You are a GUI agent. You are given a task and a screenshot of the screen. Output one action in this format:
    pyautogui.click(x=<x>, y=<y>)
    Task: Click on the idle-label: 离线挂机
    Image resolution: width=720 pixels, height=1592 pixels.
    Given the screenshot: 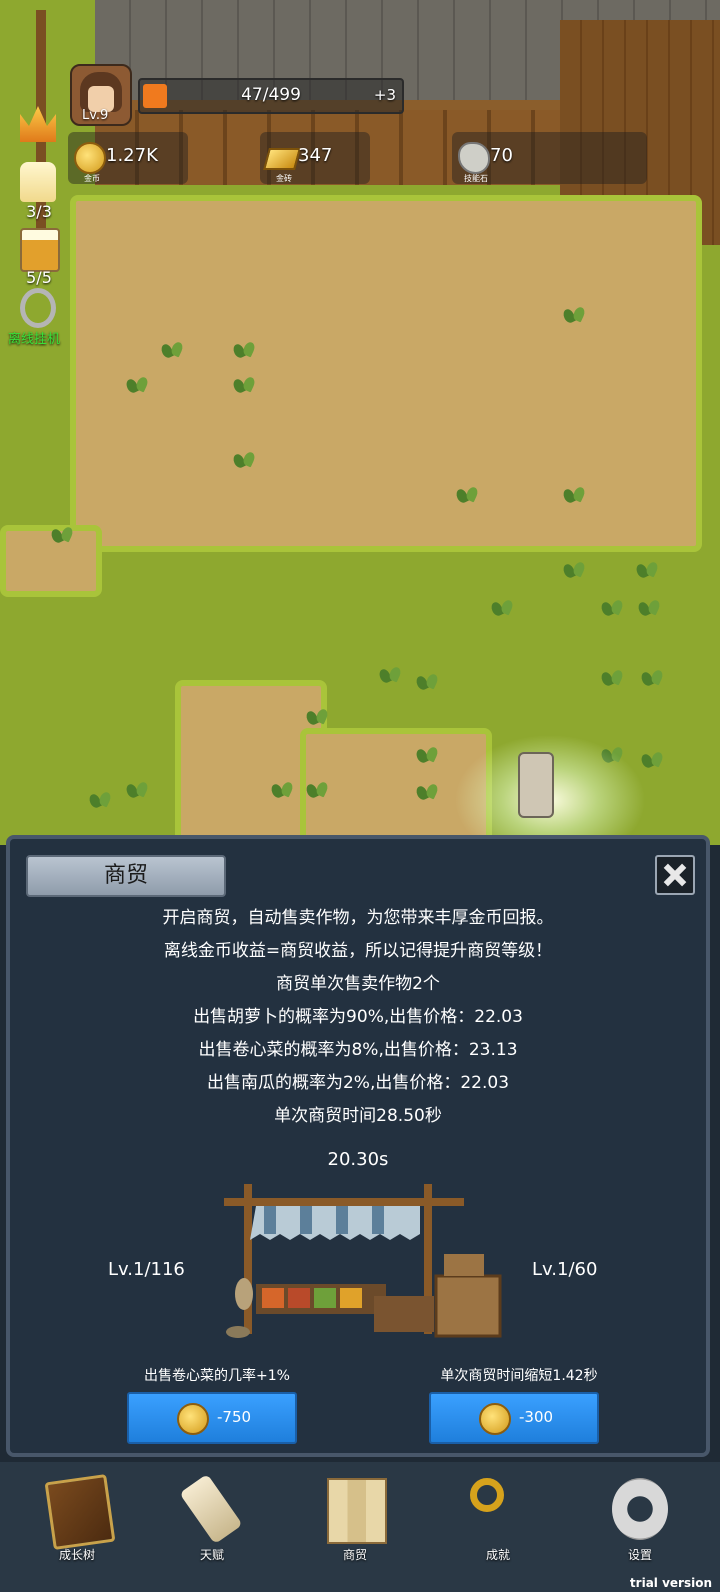 What is the action you would take?
    pyautogui.click(x=34, y=339)
    